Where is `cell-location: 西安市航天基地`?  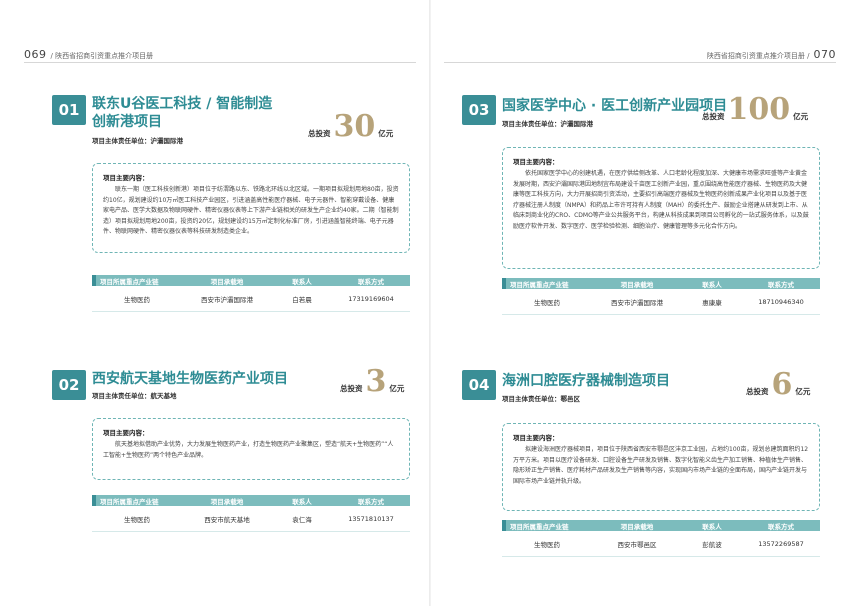
cell-location: 西安市航天基地 is located at coordinates (227, 519).